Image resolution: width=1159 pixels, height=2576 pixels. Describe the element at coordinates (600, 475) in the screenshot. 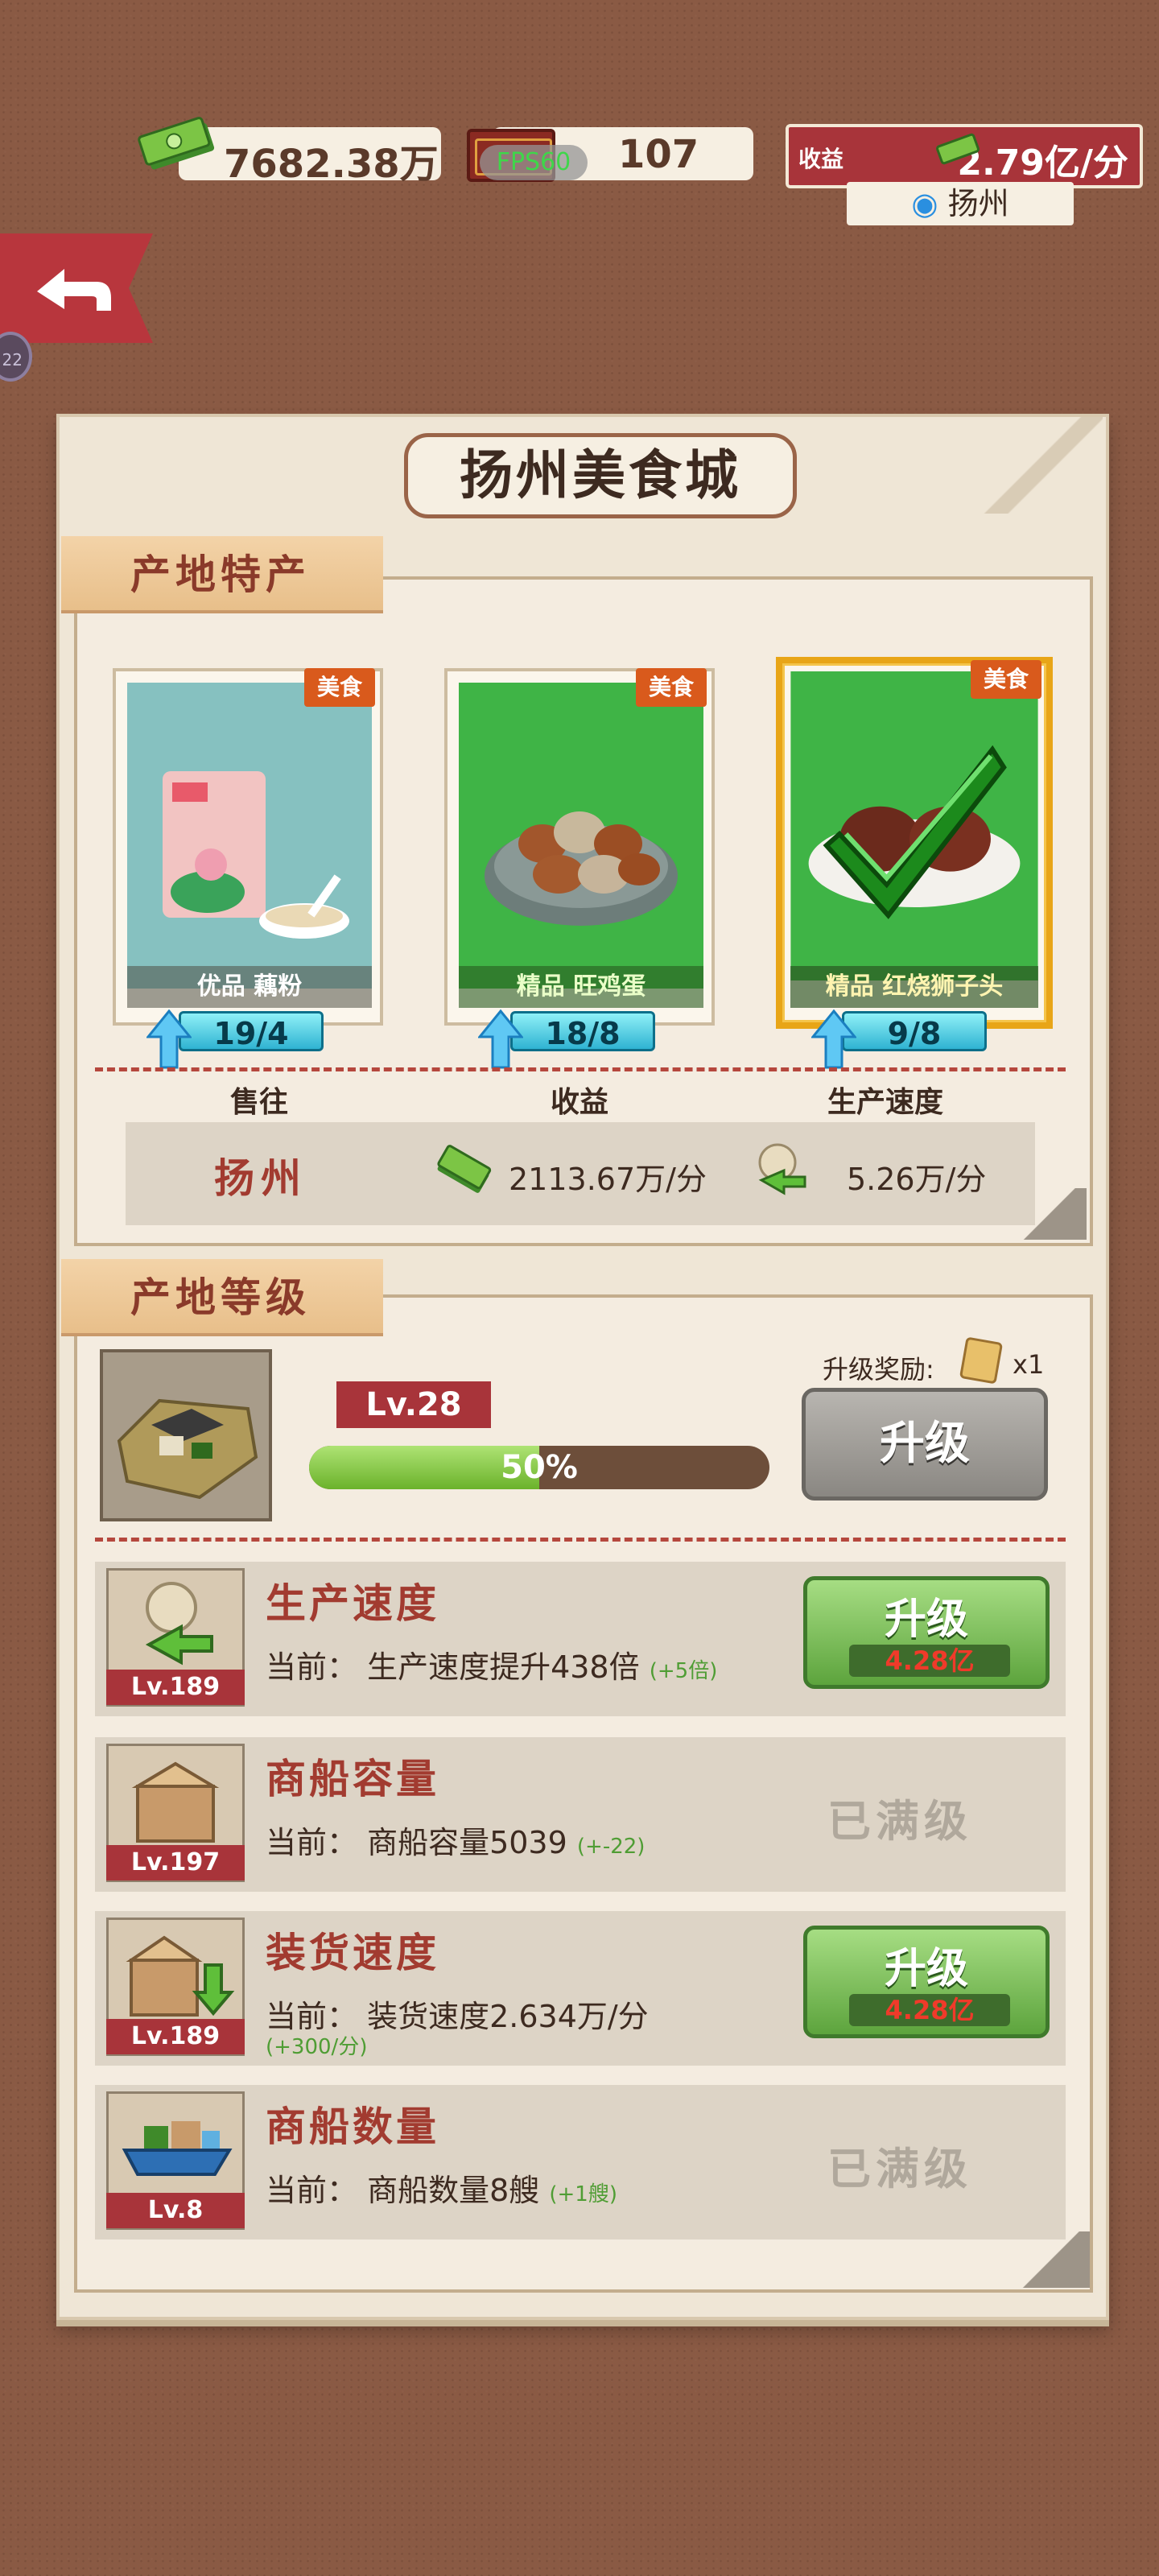

I see `page-title: 扬州美食城` at that location.